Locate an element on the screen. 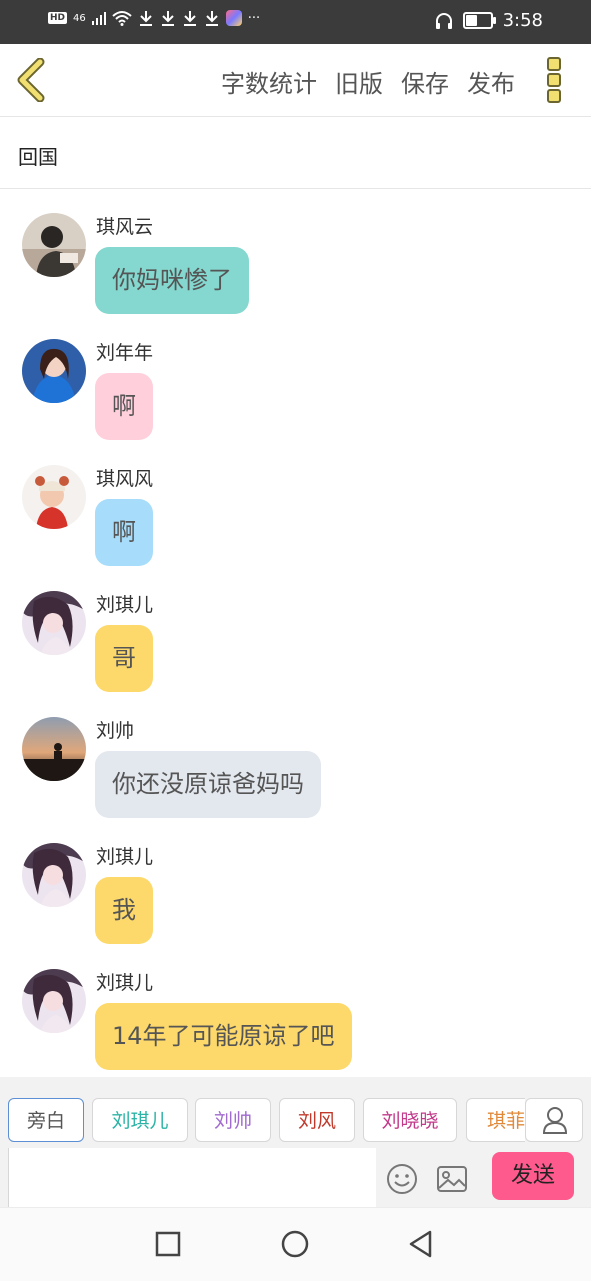 Image resolution: width=591 pixels, height=1281 pixels. role-chip: 刘帅 is located at coordinates (233, 1120).